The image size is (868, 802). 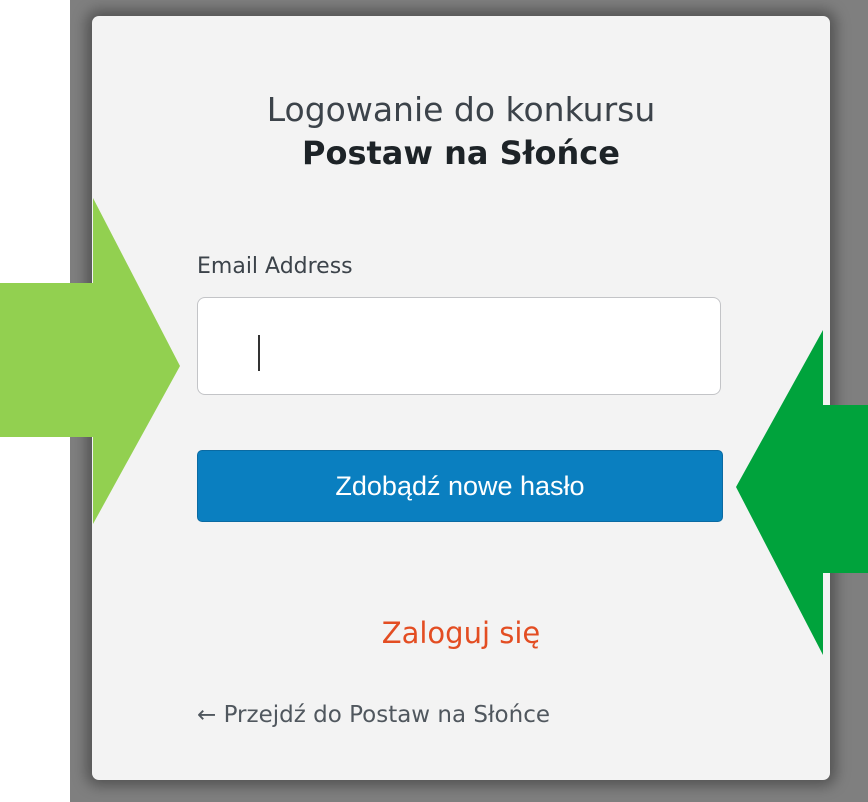 What do you see at coordinates (373, 715) in the screenshot?
I see `back-to-site-link: ← Przejdź do Postaw na Słońce` at bounding box center [373, 715].